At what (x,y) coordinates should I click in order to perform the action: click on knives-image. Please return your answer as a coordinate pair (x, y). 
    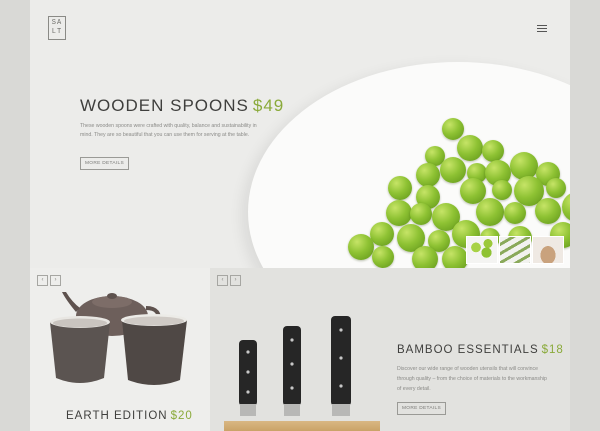
    Looking at the image, I should click on (295, 366).